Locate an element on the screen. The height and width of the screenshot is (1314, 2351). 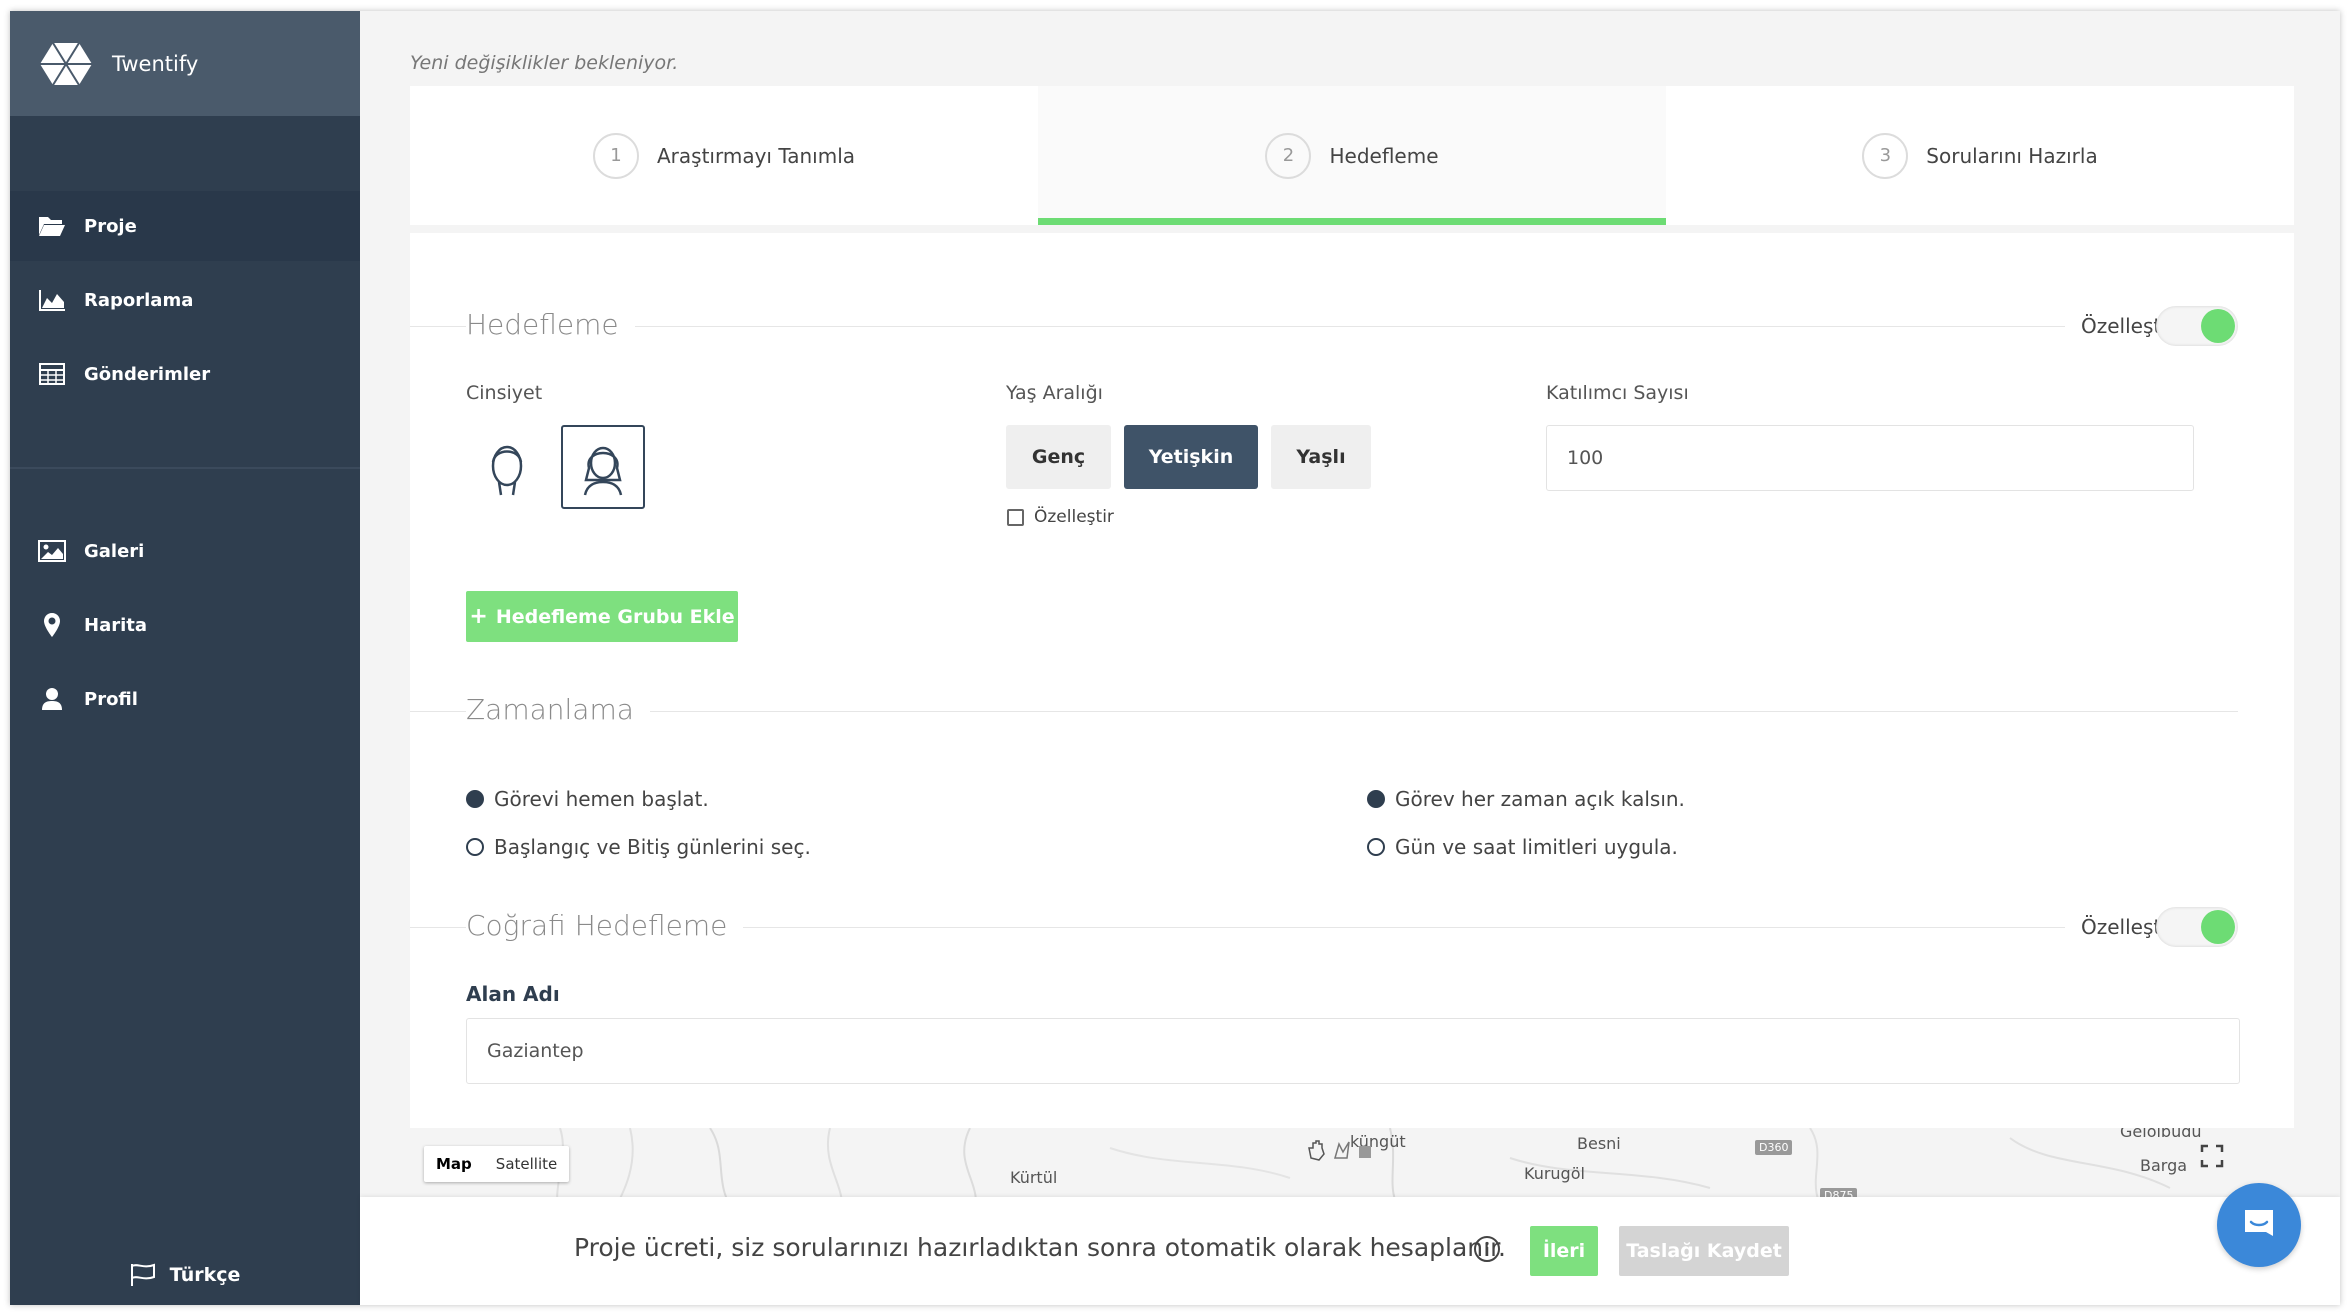
sidebar-item-gonderimler: Gönderimler is located at coordinates (185, 374).